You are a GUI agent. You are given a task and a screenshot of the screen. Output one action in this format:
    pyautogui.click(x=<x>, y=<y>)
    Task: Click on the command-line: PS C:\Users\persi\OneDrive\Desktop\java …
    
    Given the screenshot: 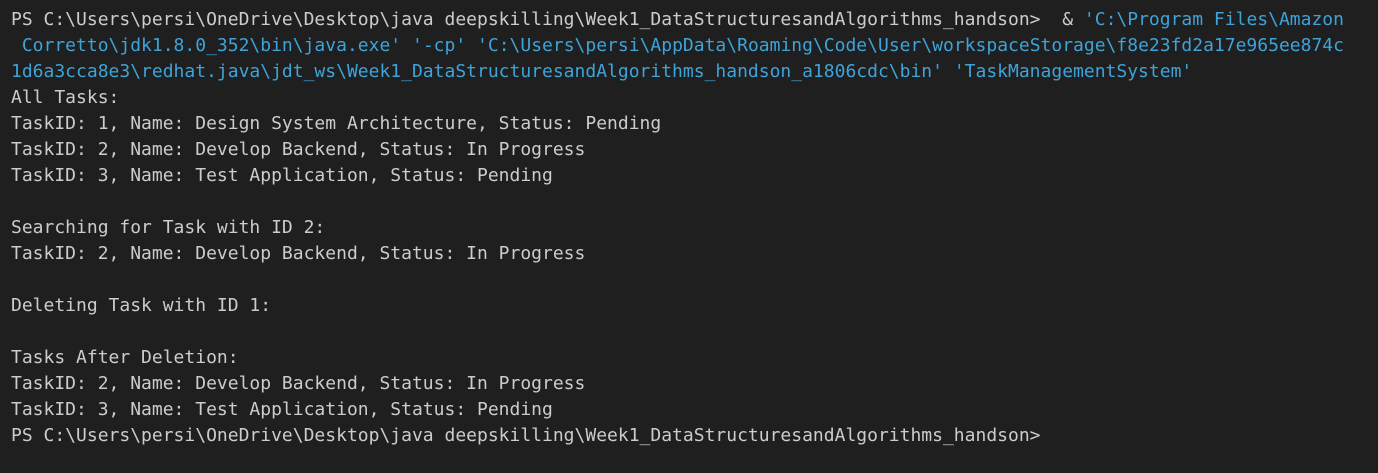 What is the action you would take?
    pyautogui.click(x=694, y=20)
    